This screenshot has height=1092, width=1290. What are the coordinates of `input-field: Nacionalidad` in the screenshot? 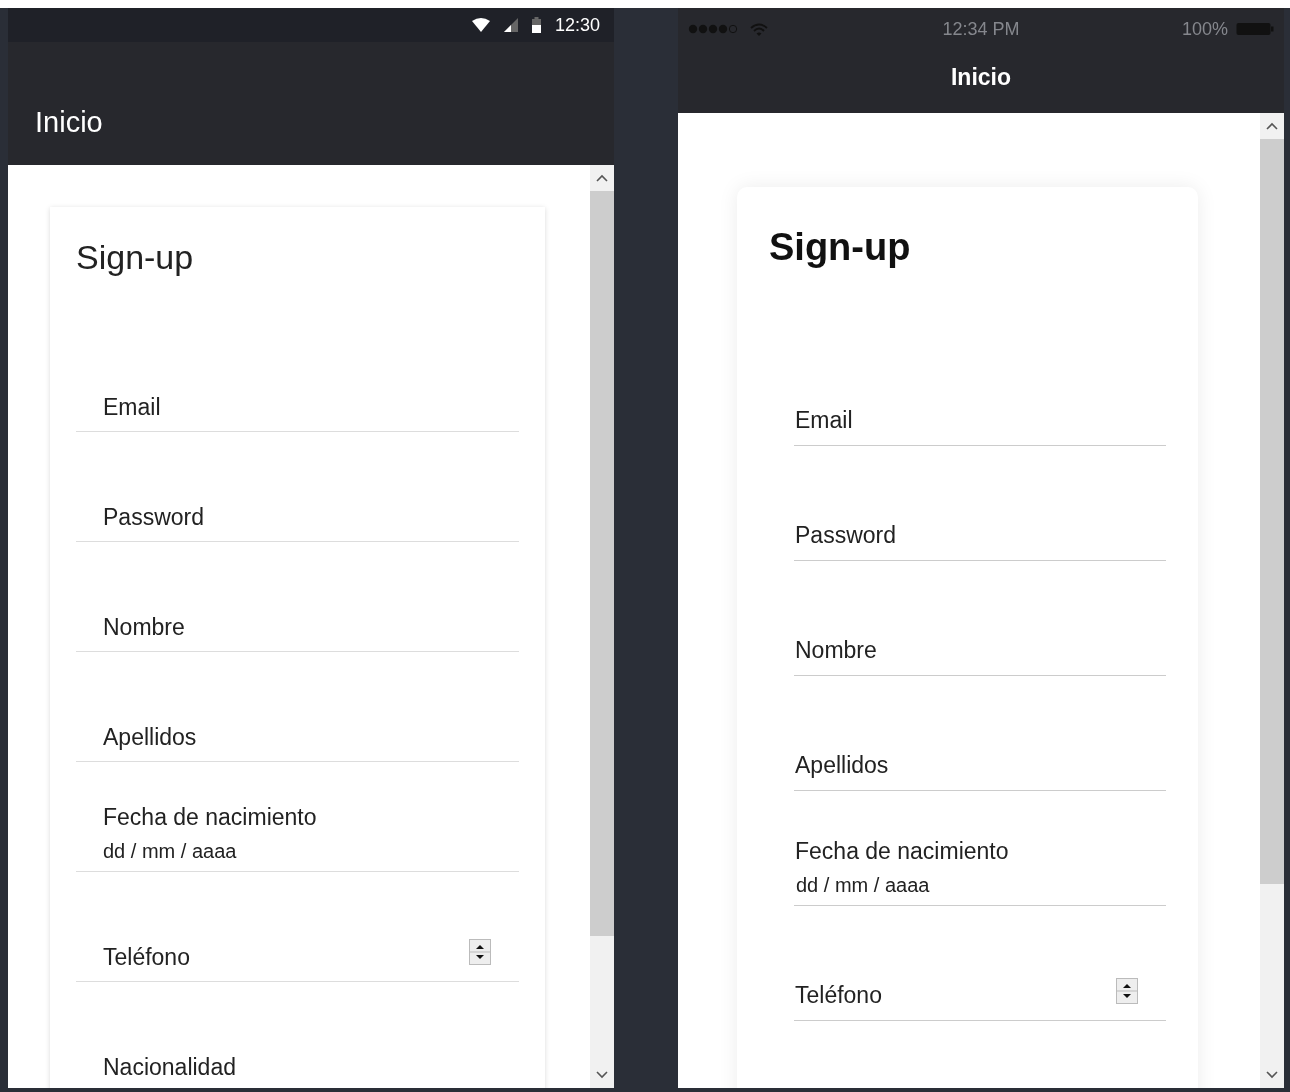 It's located at (297, 1035).